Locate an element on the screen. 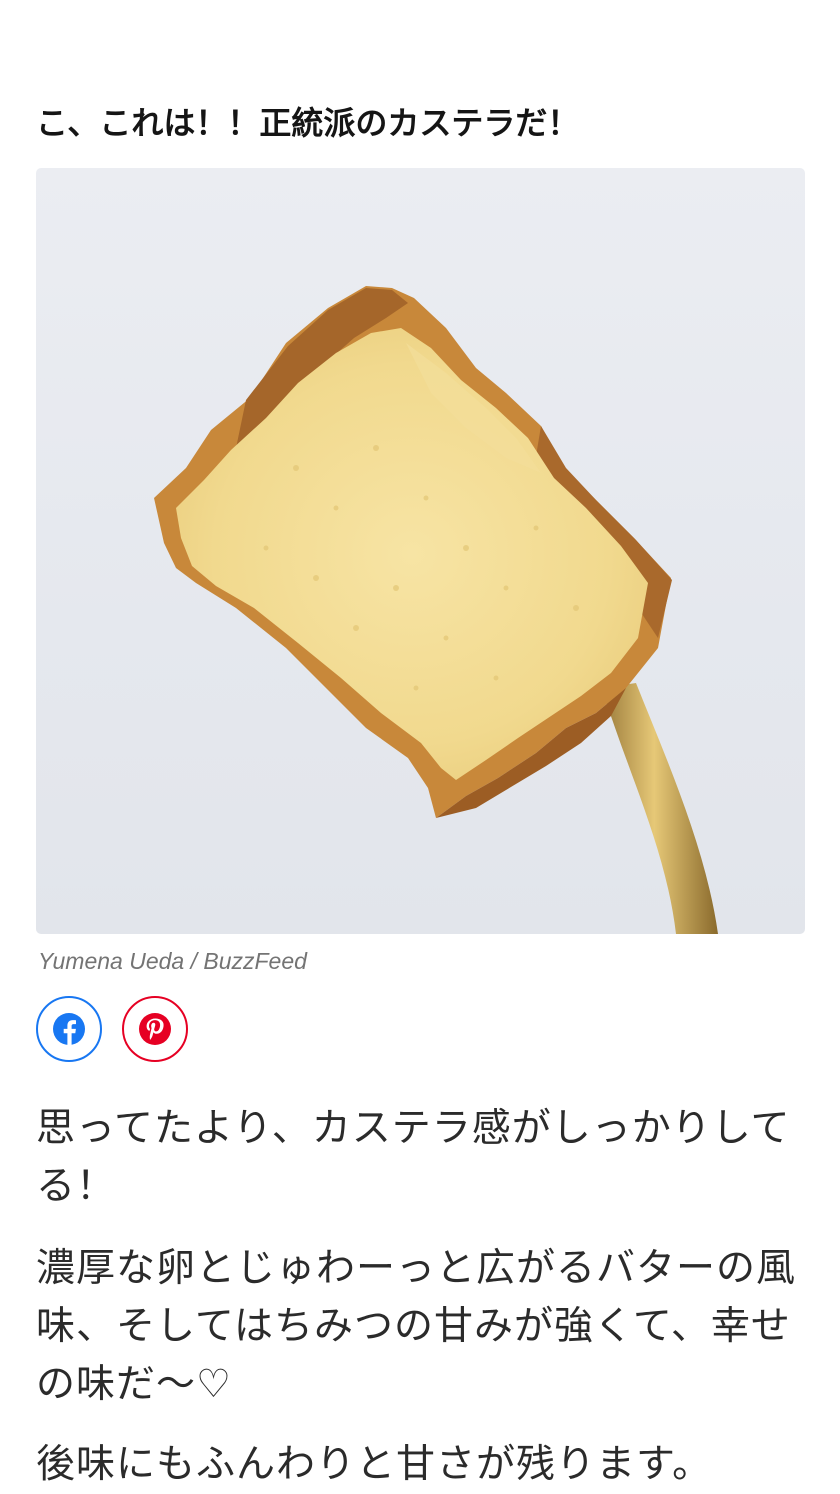 The height and width of the screenshot is (1494, 840). paragraph-1: 思ってたより、カステラ感がしっかりしてる！ is located at coordinates (413, 1157).